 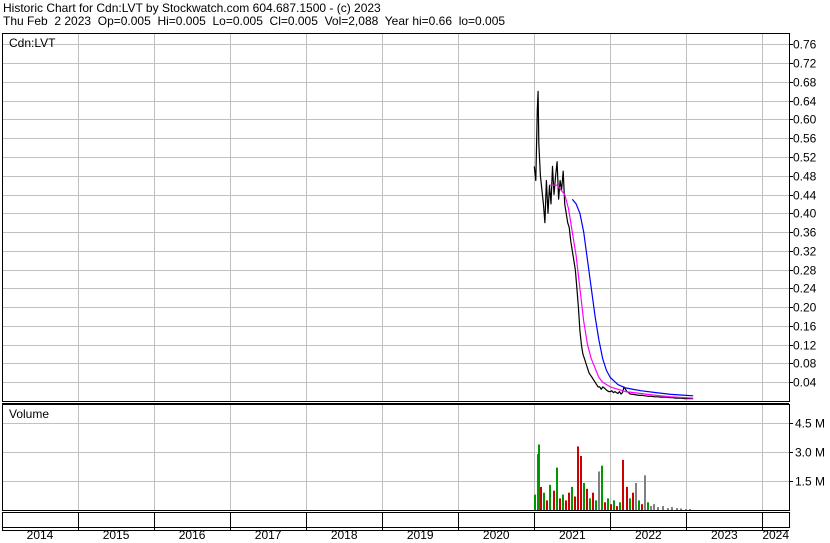 I want to click on price-tick-label: 0.28, so click(x=805, y=271).